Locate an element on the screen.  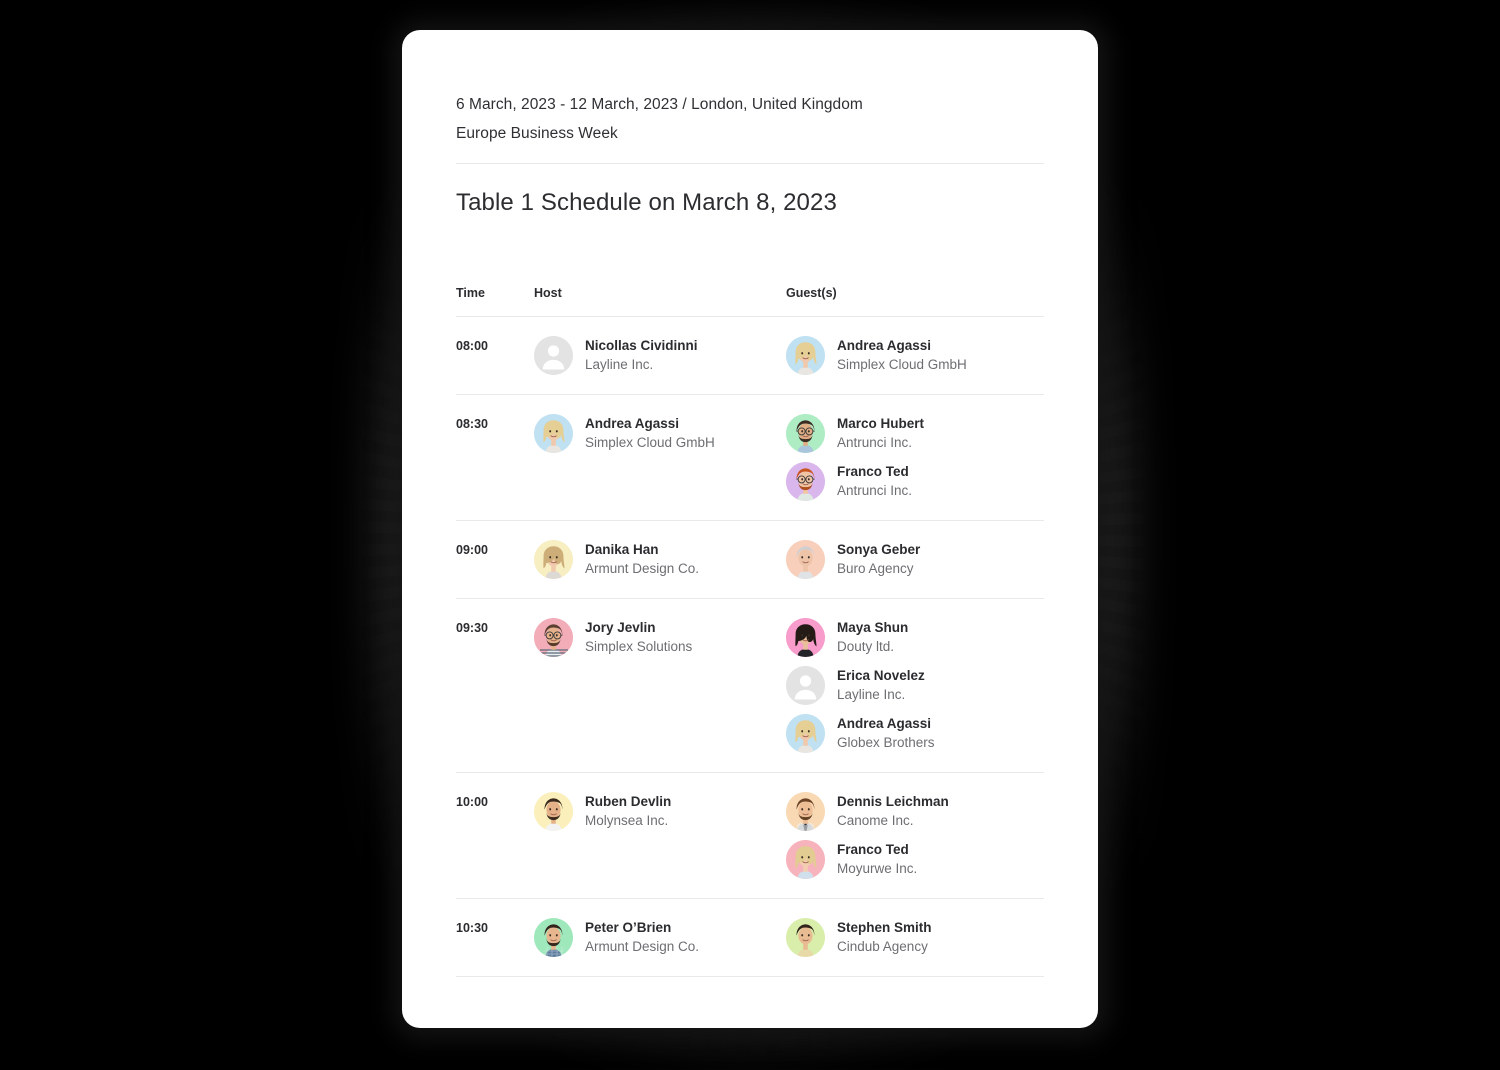
guest-person: Franco Ted Antrunci Inc. is located at coordinates (915, 481).